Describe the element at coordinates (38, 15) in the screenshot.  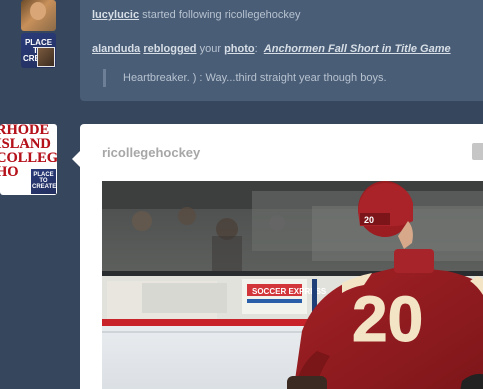
I see `lucylucic-avatar` at that location.